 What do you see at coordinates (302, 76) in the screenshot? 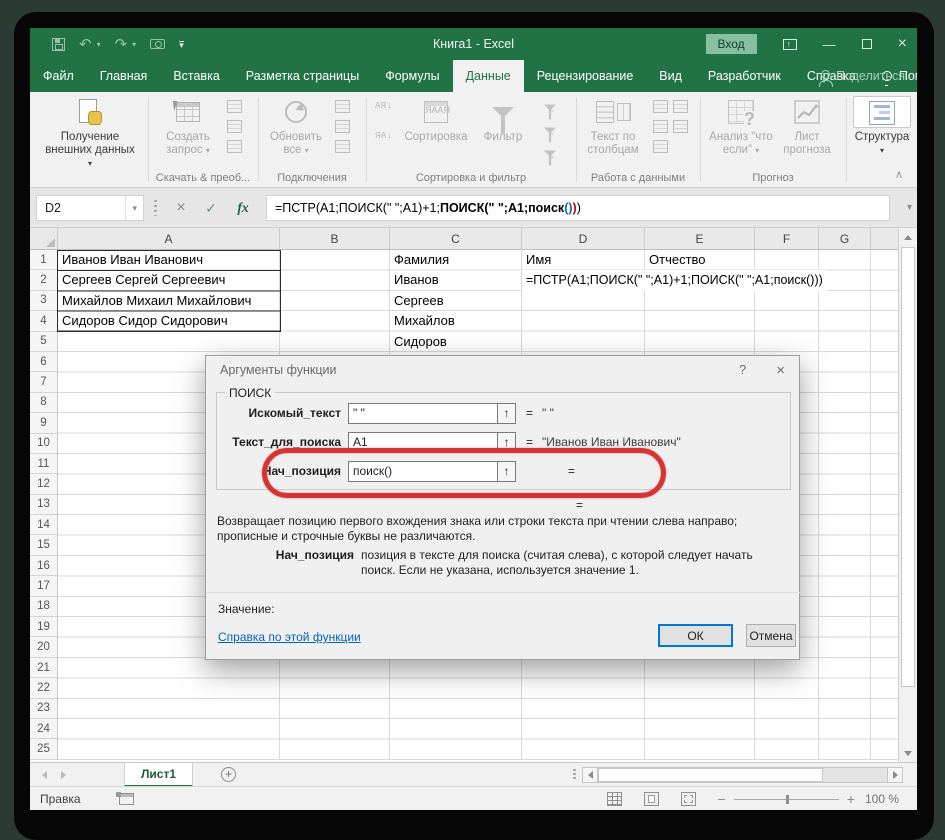
I see `tab-page-layout: Разметка страницы` at bounding box center [302, 76].